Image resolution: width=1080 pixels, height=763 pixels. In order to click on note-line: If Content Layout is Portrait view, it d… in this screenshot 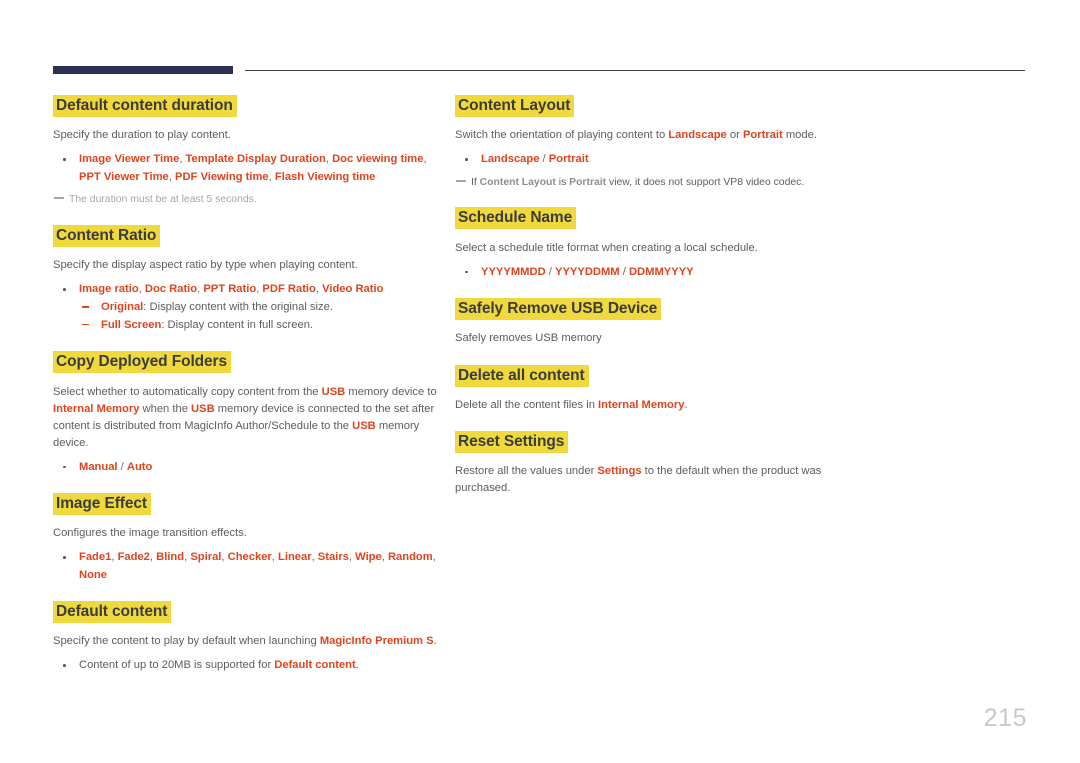, I will do `click(655, 183)`.